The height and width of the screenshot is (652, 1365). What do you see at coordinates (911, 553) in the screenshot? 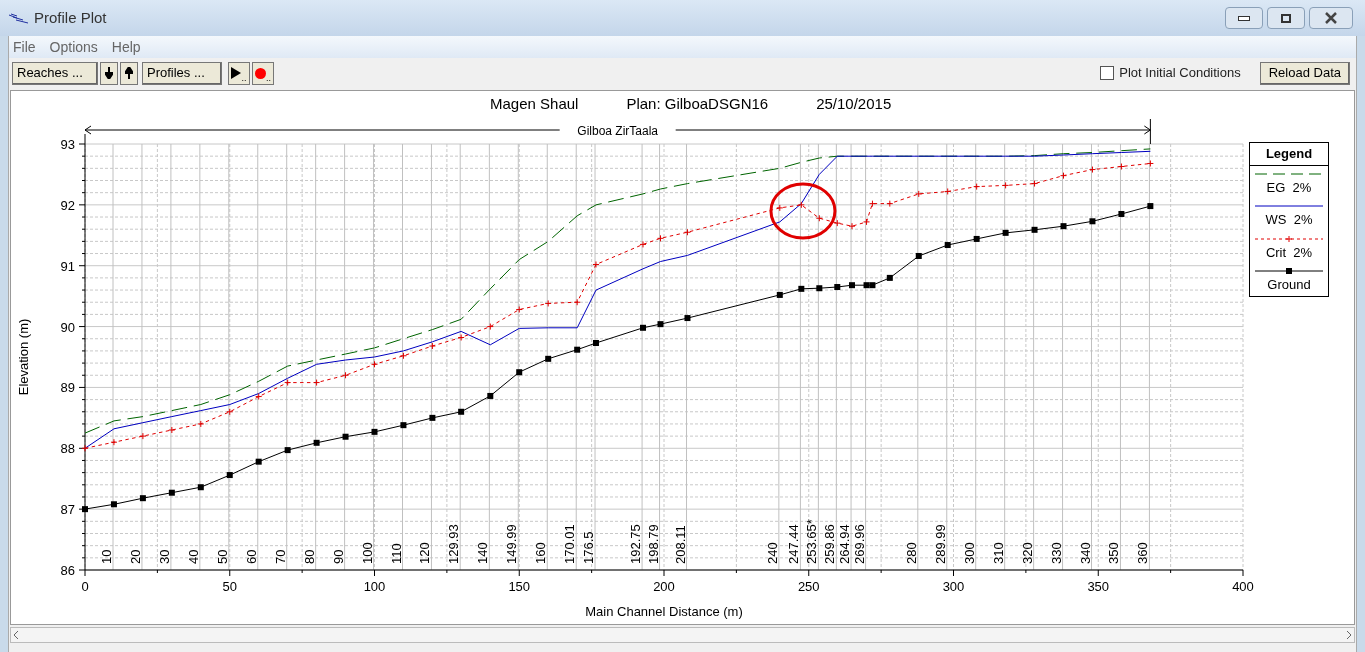
I see `station-label: 280` at bounding box center [911, 553].